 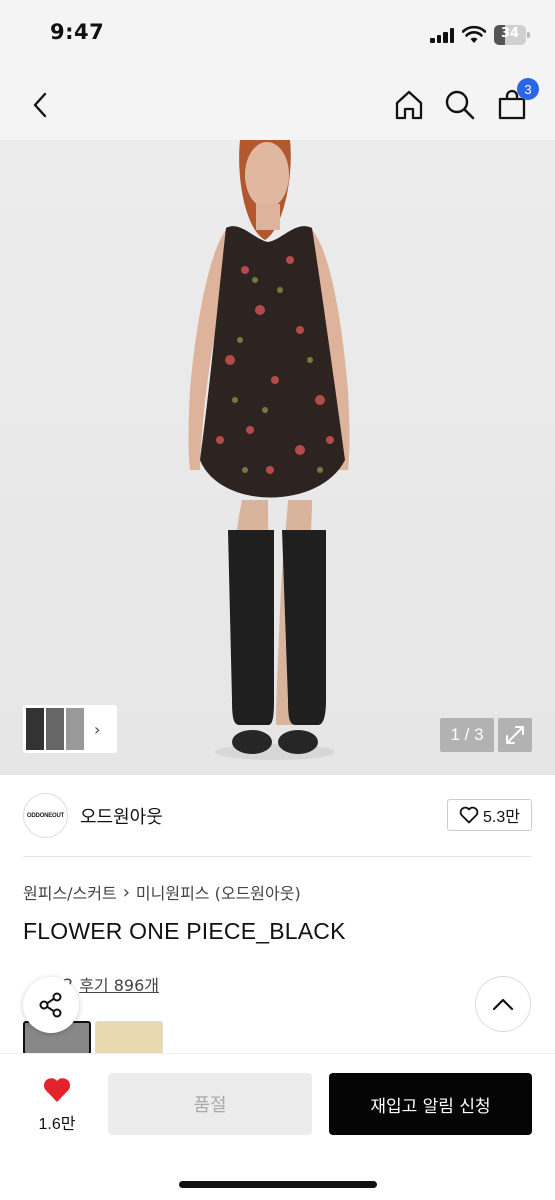 I want to click on home-indicator, so click(x=278, y=1184).